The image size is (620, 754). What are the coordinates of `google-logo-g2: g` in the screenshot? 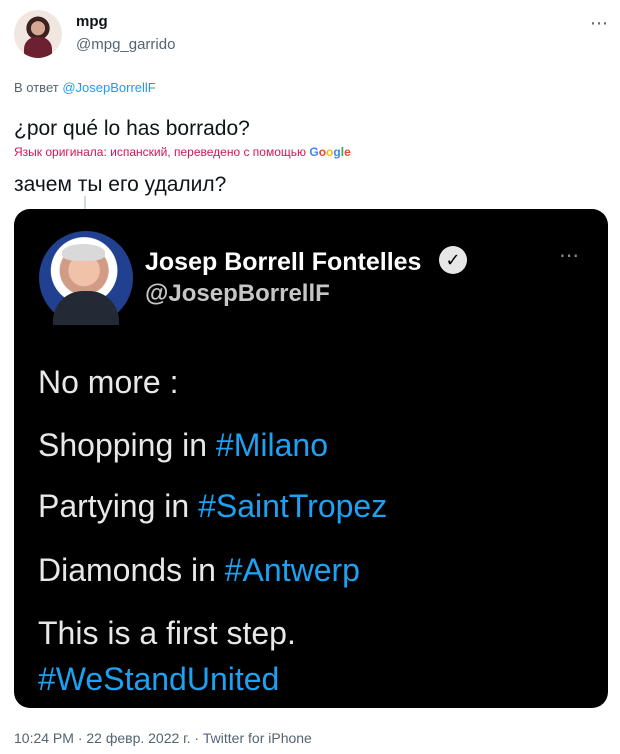 It's located at (337, 152).